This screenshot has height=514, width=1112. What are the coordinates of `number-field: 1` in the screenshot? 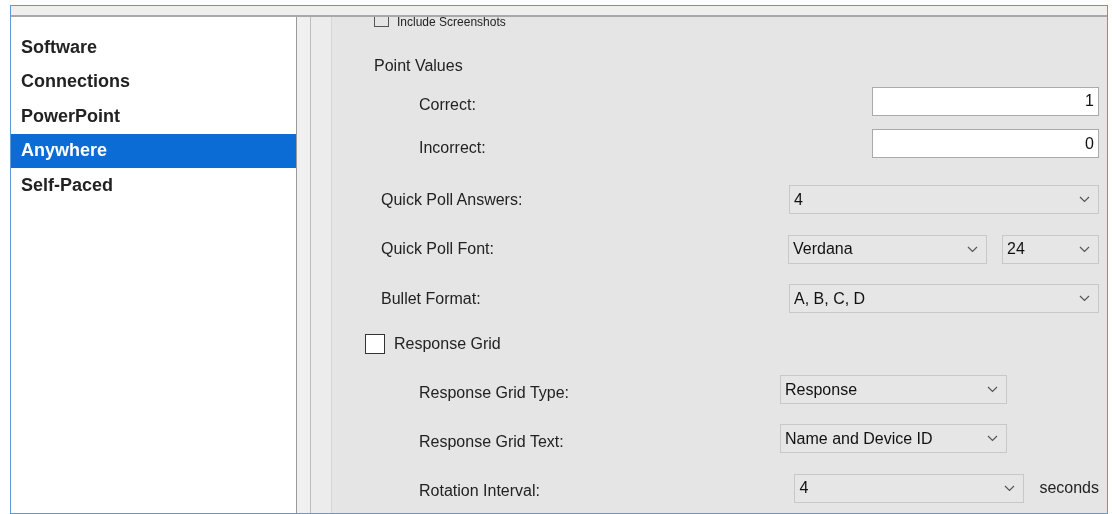 It's located at (985, 101).